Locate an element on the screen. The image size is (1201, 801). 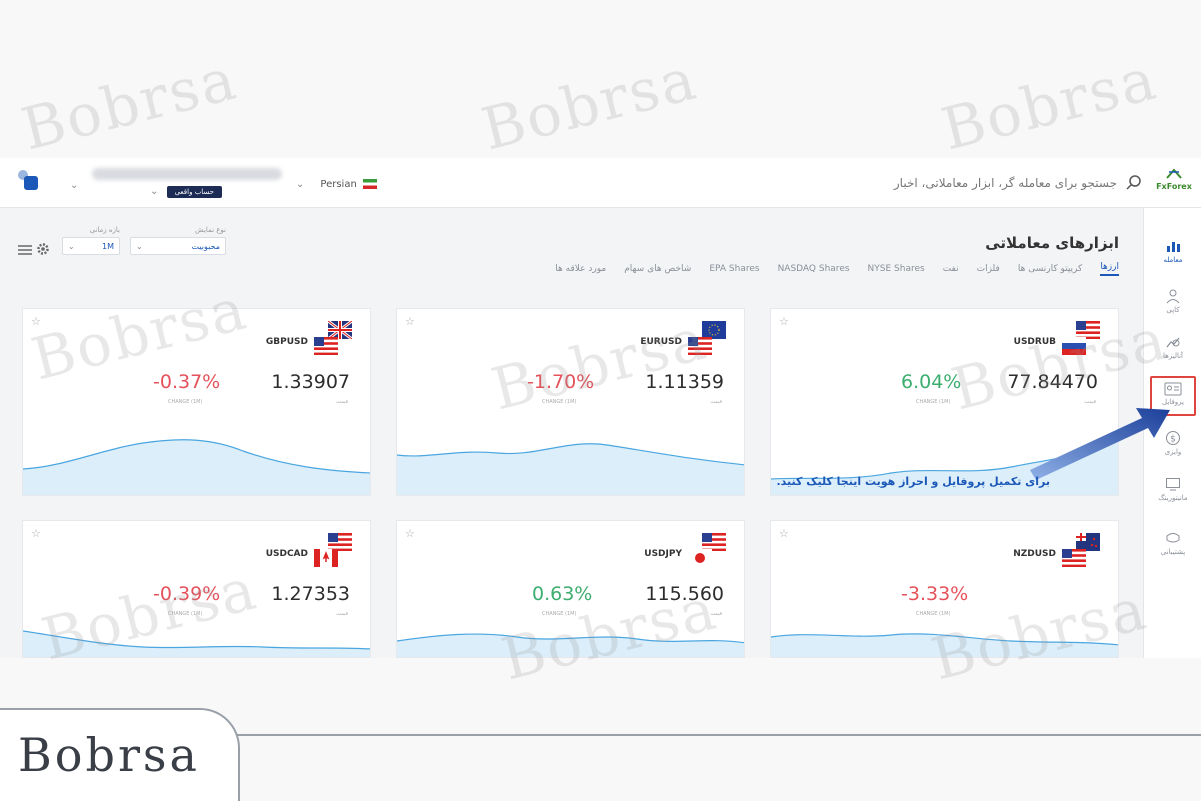
period-select: ⌄ 1M is located at coordinates (91, 246).